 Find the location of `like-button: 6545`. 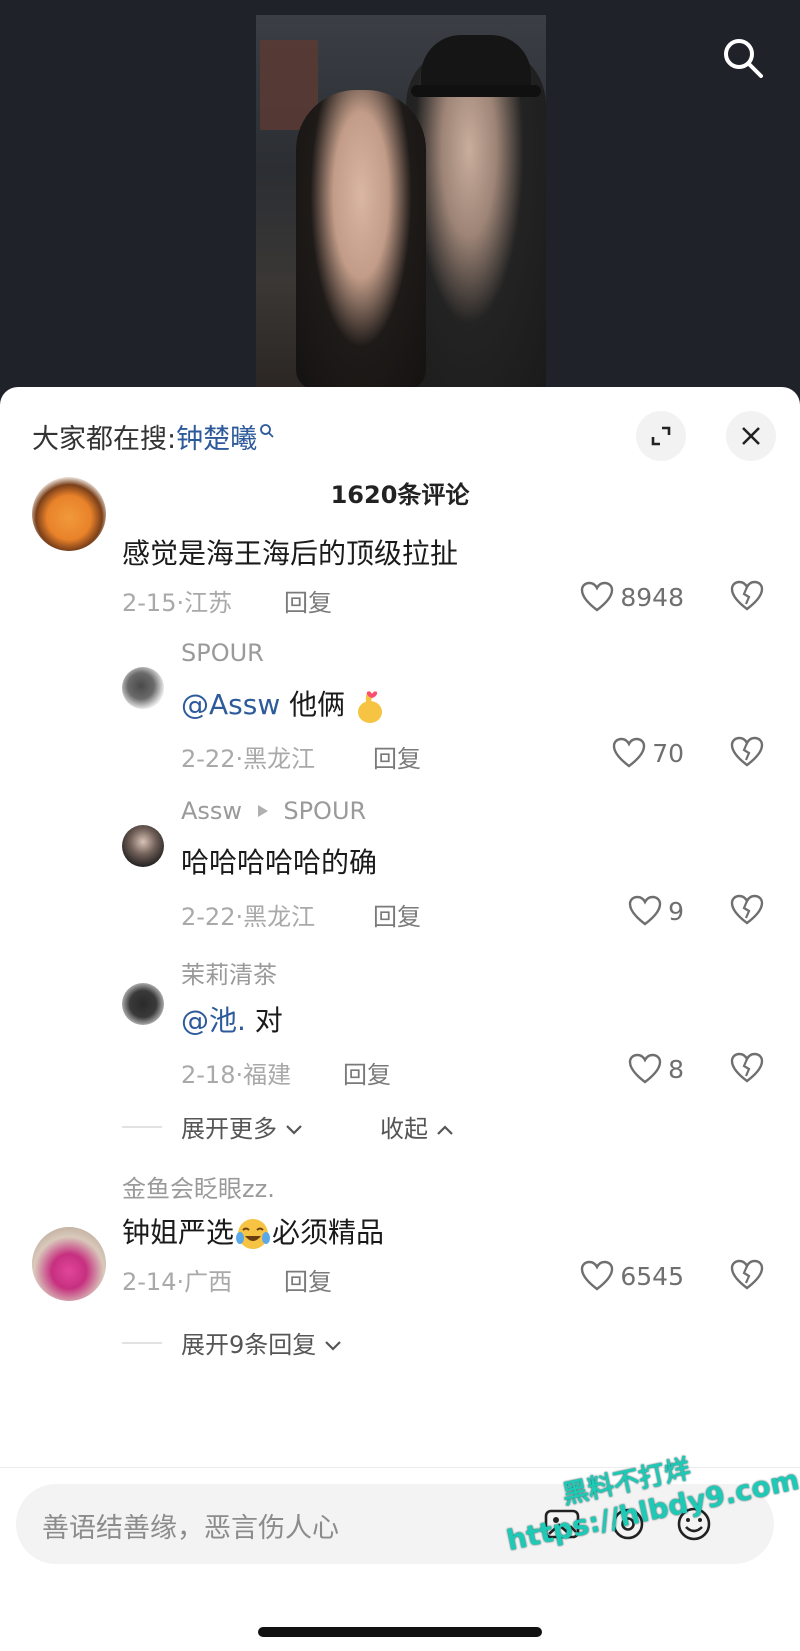

like-button: 6545 is located at coordinates (622, 1276).